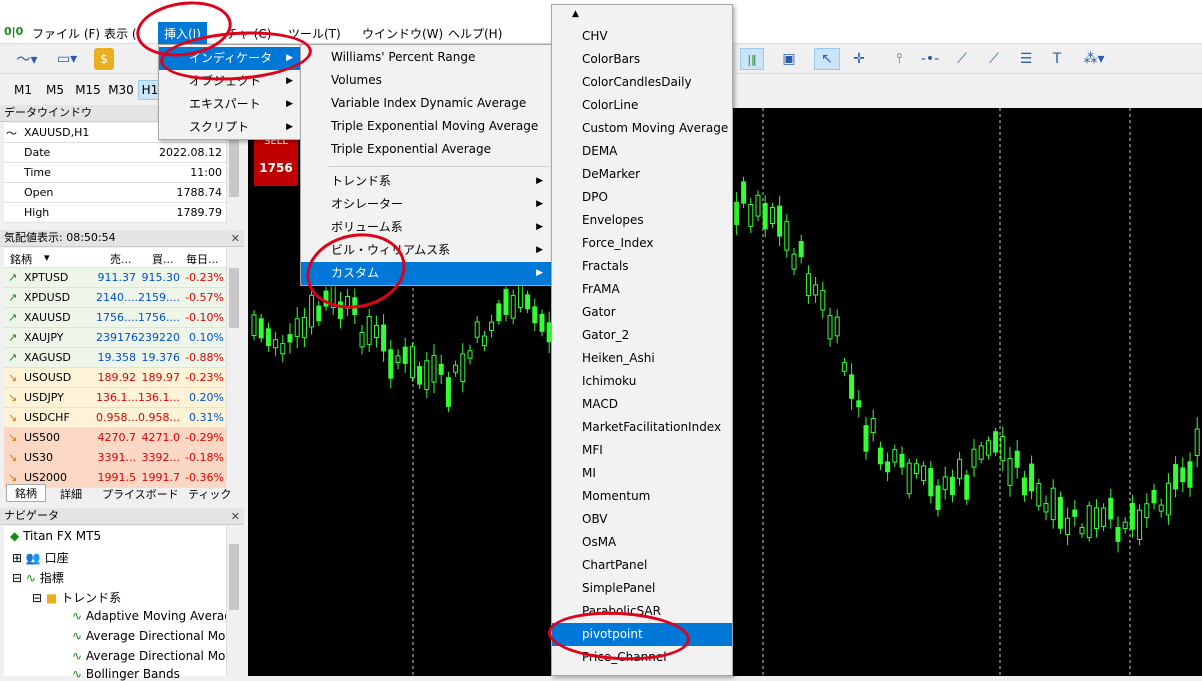 The height and width of the screenshot is (681, 1202). What do you see at coordinates (115, 438) in the screenshot?
I see `table-row: ↘ US500 4270.7 4271.0 -0.29%` at bounding box center [115, 438].